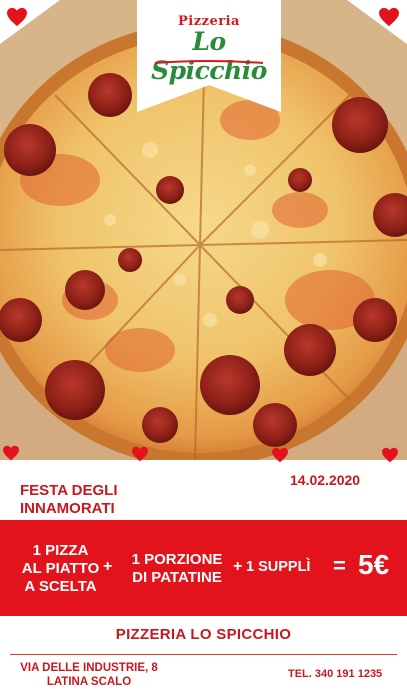  I want to click on event-title: FESTA DEGLI INNAMORATI, so click(90, 500).